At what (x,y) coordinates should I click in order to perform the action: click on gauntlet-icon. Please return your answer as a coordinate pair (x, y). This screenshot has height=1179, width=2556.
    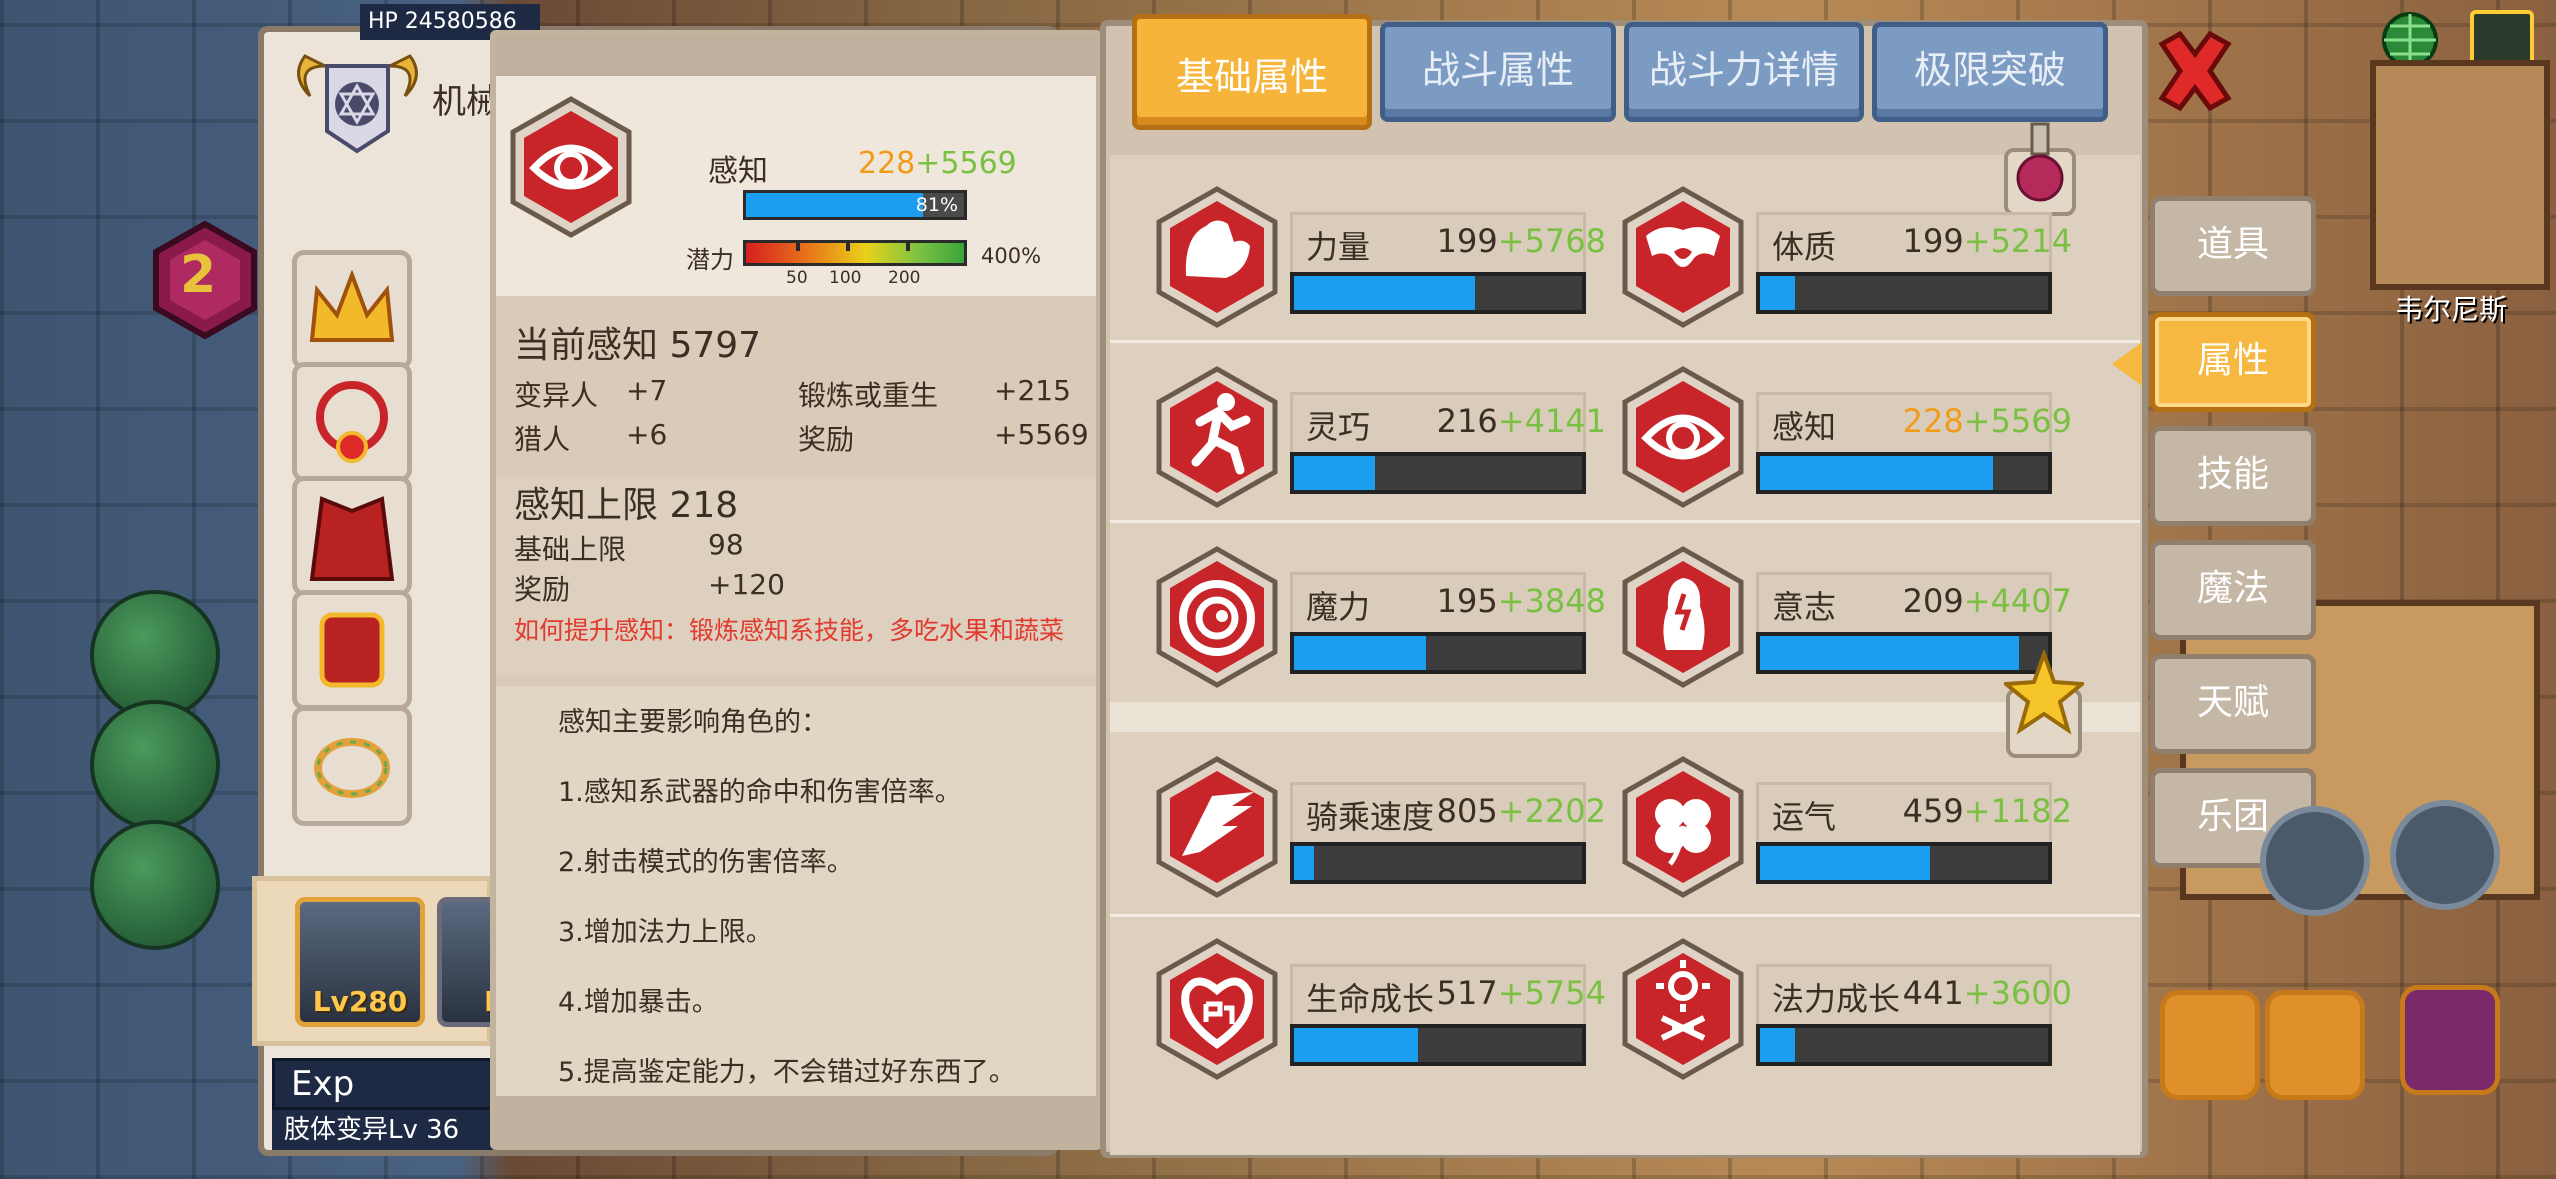
    Looking at the image, I should click on (352, 650).